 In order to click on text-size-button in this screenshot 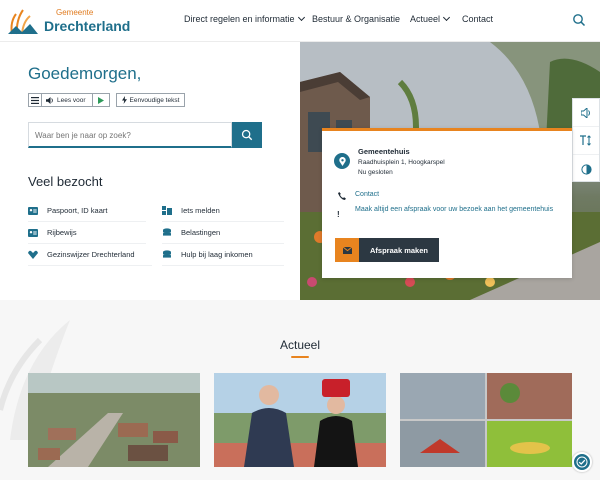, I will do `click(586, 141)`.